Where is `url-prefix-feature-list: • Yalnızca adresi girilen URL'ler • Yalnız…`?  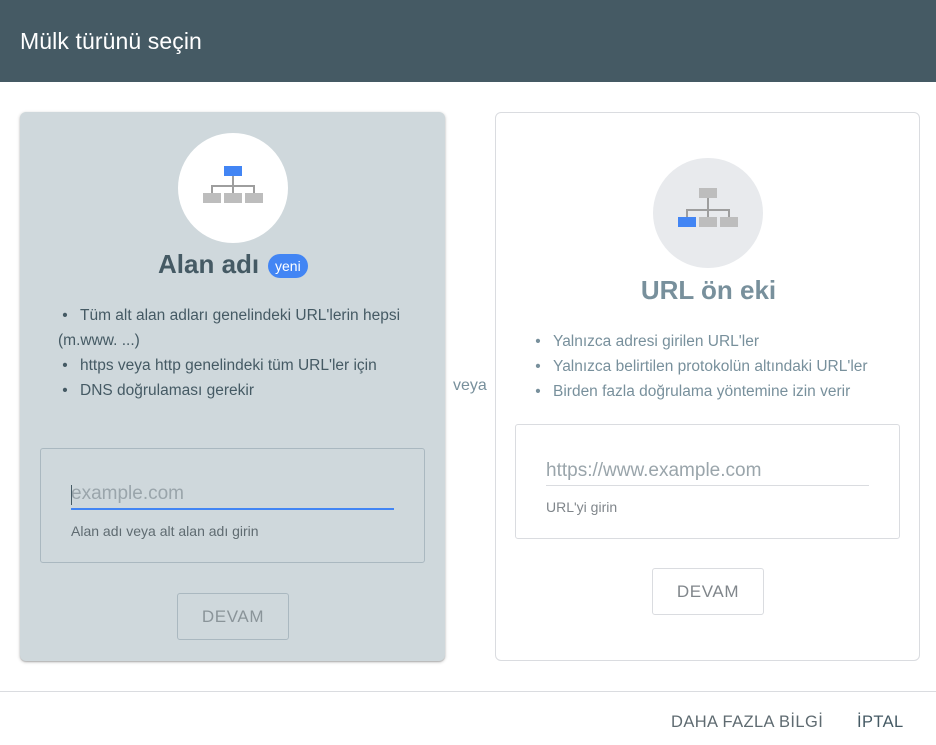 url-prefix-feature-list: • Yalnızca adresi girilen URL'ler • Yalnız… is located at coordinates (721, 366).